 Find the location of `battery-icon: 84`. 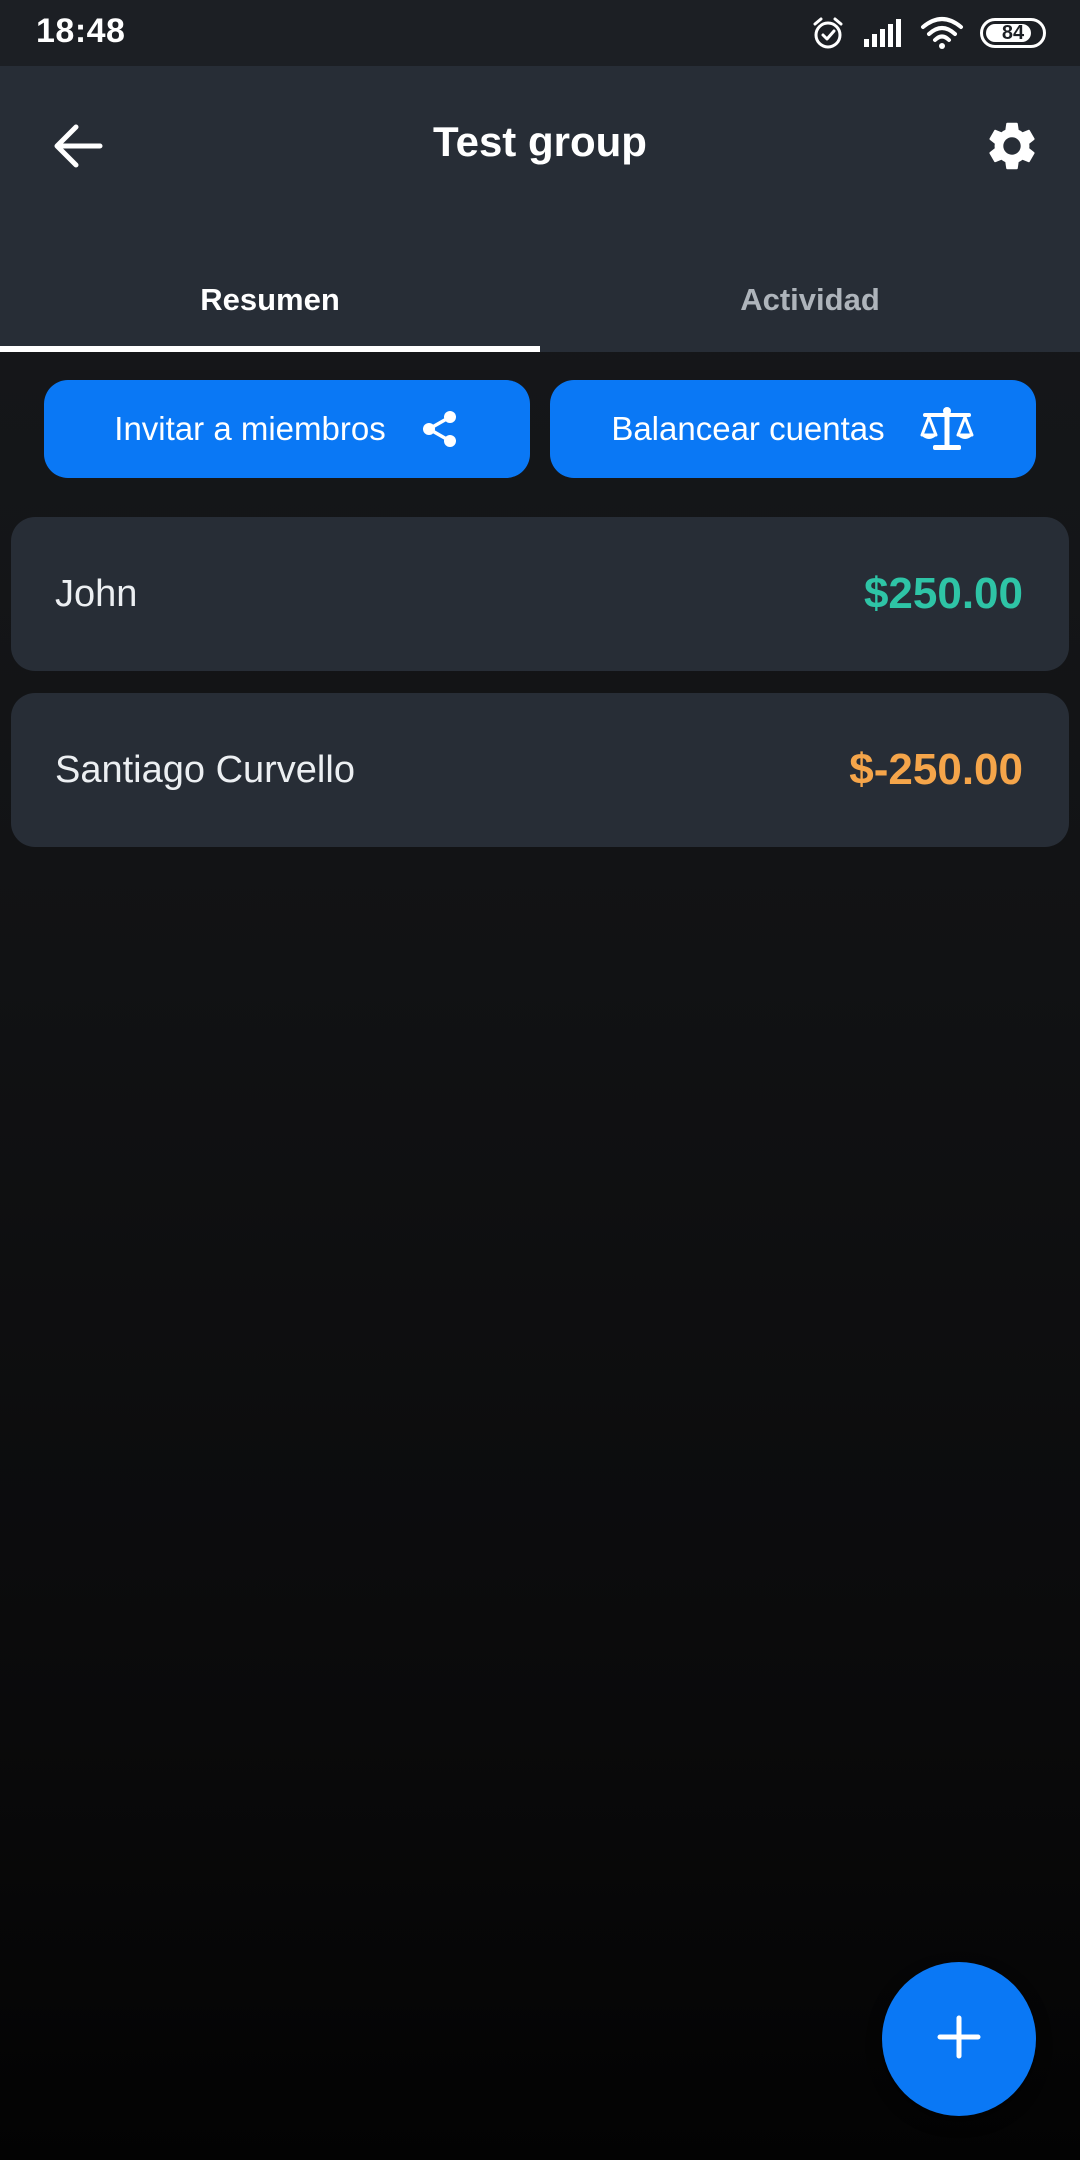

battery-icon: 84 is located at coordinates (1013, 33).